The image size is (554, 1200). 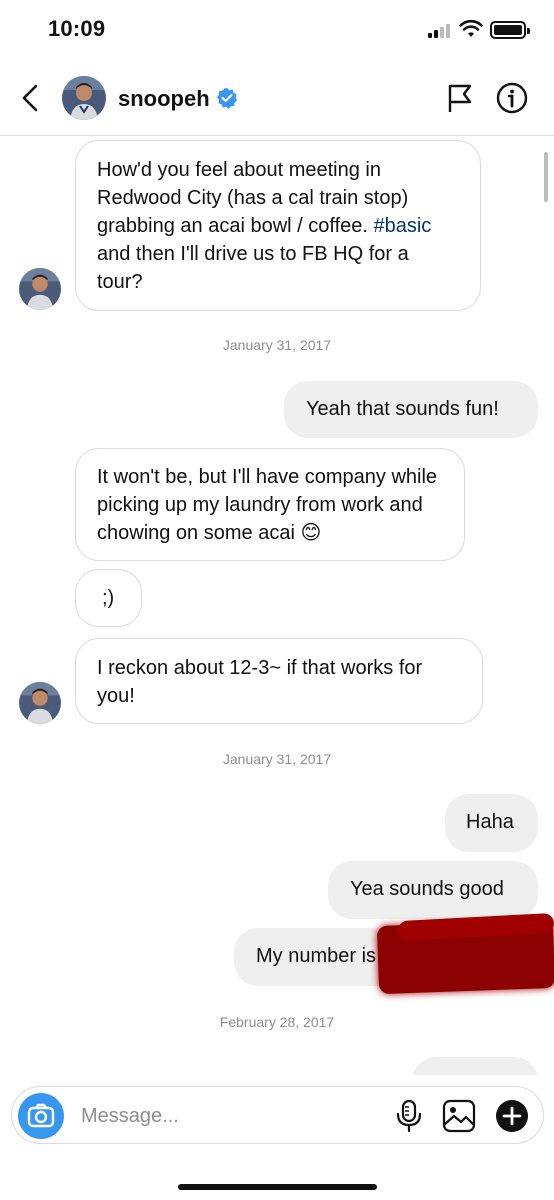 I want to click on battery-level, so click(x=508, y=30).